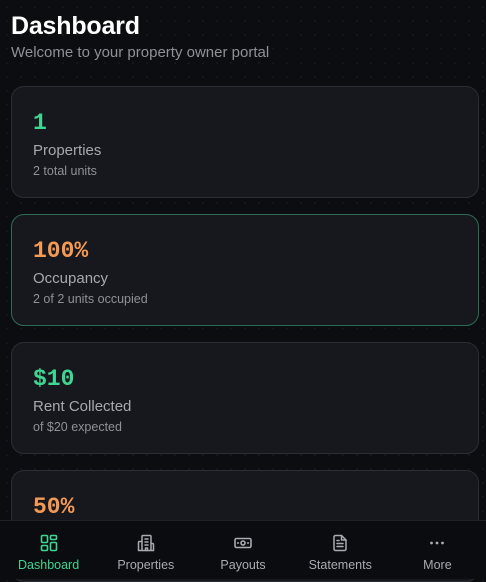 Image resolution: width=486 pixels, height=582 pixels. I want to click on nav-item-properties: Properties, so click(145, 550).